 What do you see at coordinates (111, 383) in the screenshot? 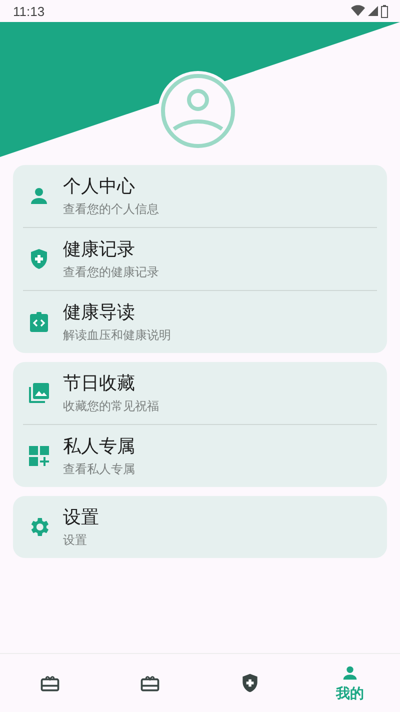
I see `menu-item-title: 节日收藏` at bounding box center [111, 383].